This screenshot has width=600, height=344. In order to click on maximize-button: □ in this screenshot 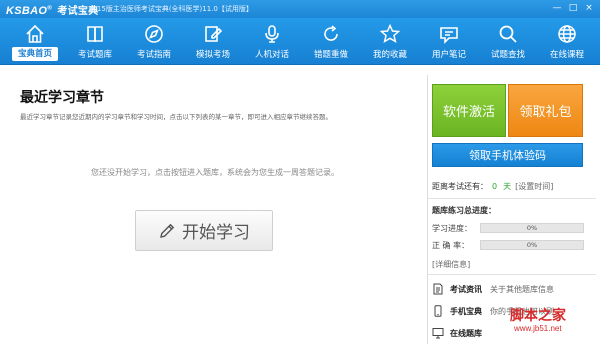, I will do `click(573, 8)`.